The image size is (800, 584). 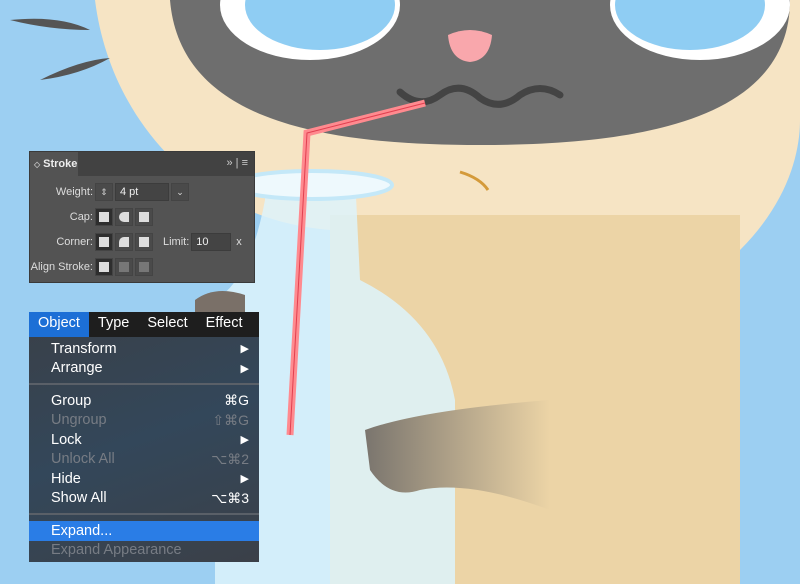 I want to click on menu-item-label: Unlock All, so click(x=83, y=459).